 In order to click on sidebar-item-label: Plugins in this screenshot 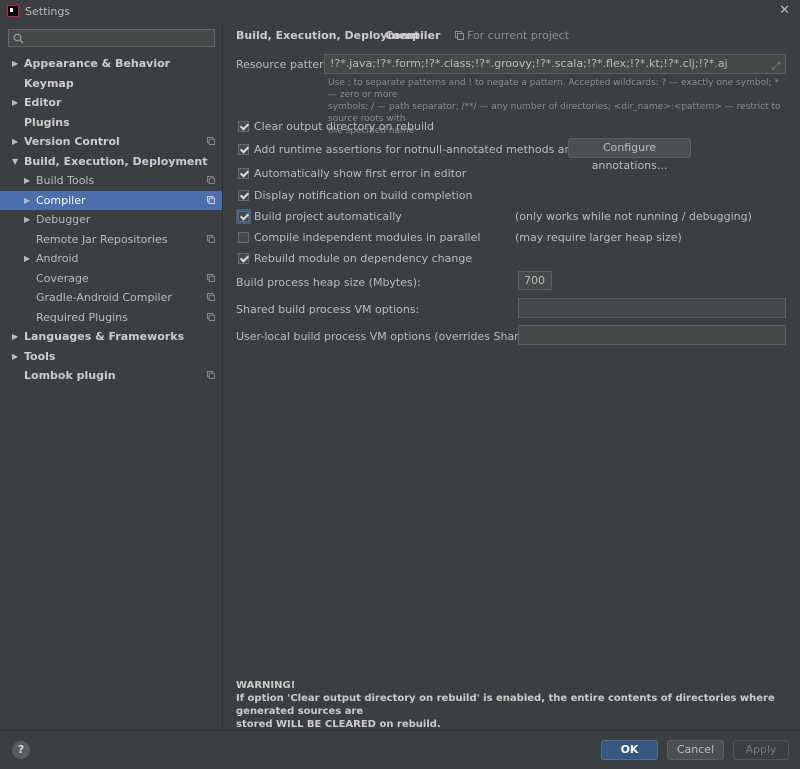, I will do `click(47, 122)`.